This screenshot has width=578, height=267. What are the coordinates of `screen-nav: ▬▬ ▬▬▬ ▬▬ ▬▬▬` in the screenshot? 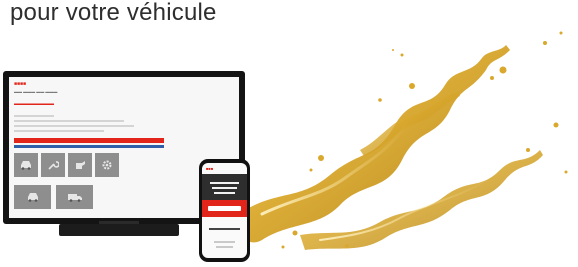 It's located at (36, 91).